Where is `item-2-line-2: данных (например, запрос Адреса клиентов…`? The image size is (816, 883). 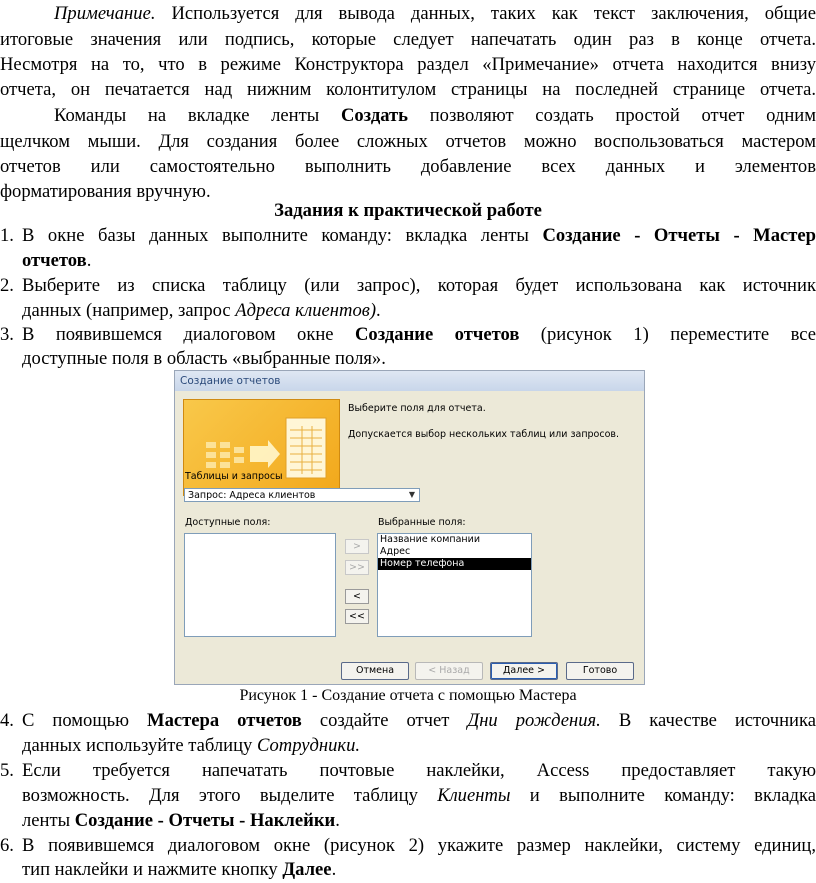 item-2-line-2: данных (например, запрос Адреса клиентов… is located at coordinates (201, 310).